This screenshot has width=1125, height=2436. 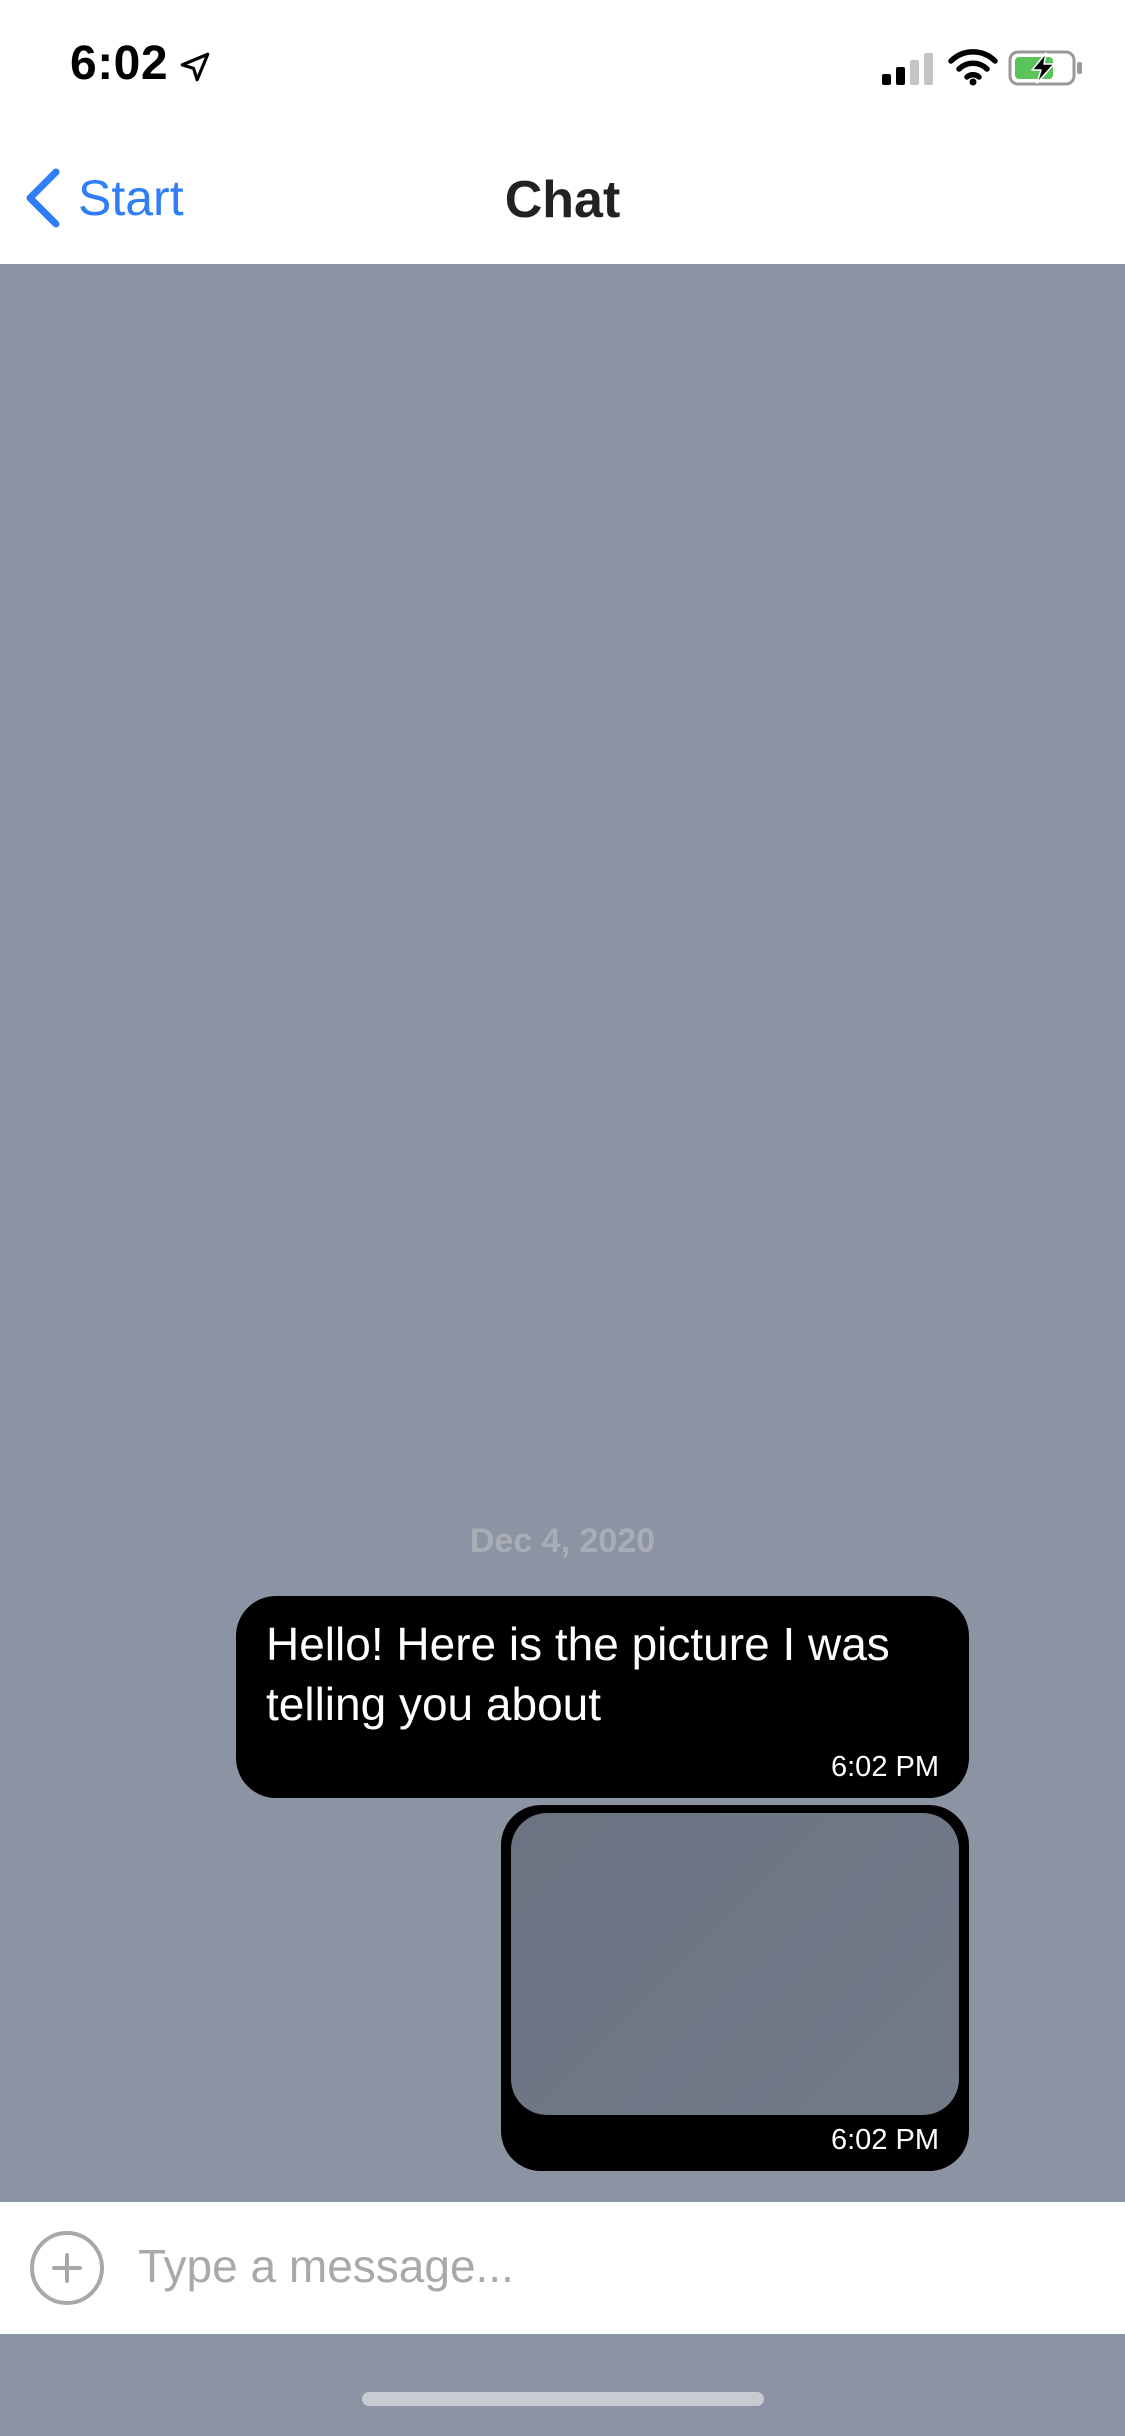 What do you see at coordinates (119, 63) in the screenshot?
I see `status-time: 6:02` at bounding box center [119, 63].